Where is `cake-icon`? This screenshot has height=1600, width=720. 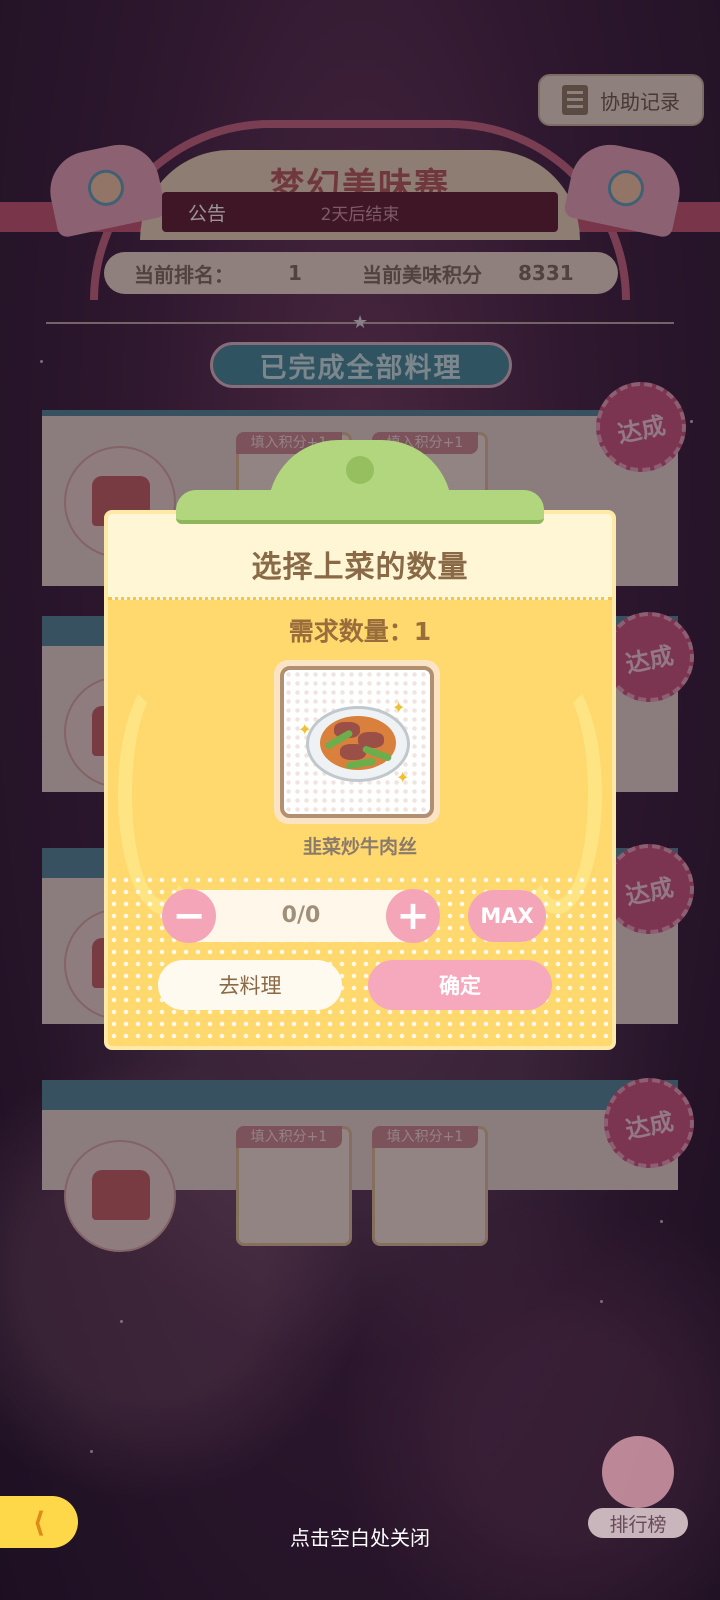
cake-icon is located at coordinates (638, 1472).